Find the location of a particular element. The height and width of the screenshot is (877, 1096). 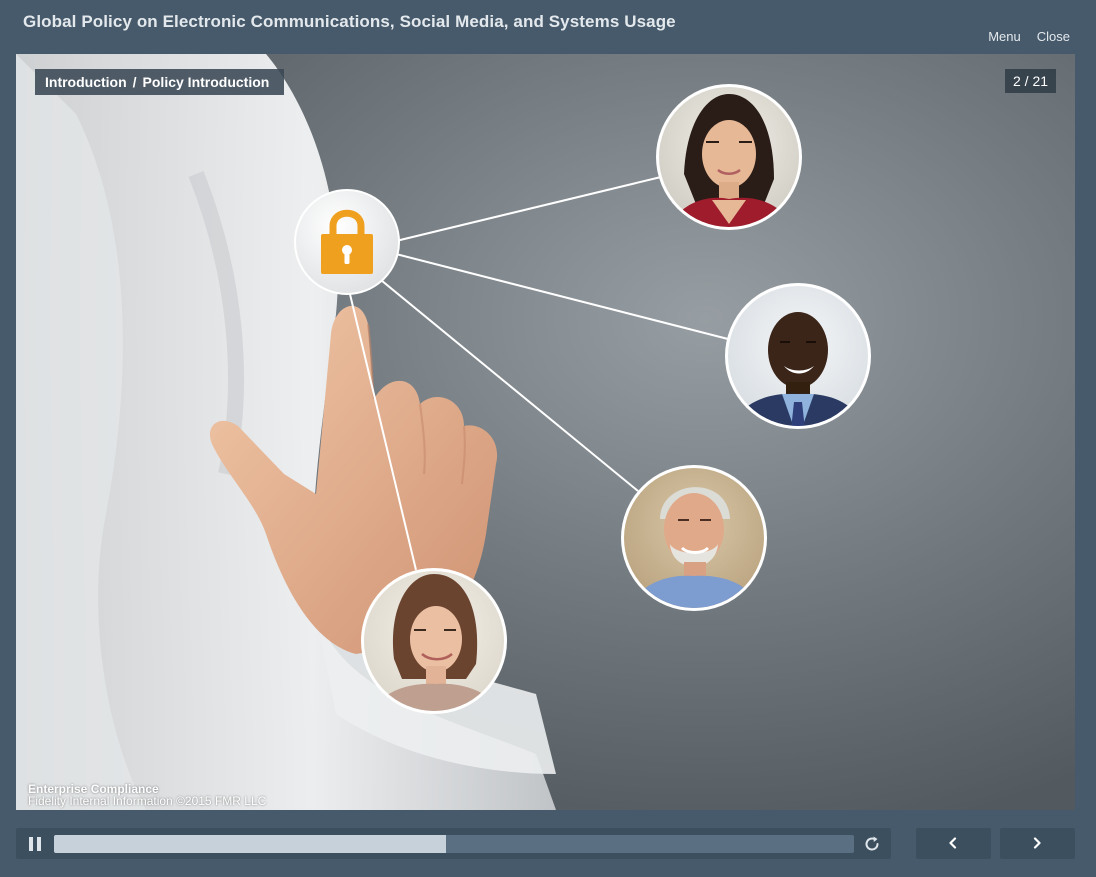

replay-icon is located at coordinates (872, 843).